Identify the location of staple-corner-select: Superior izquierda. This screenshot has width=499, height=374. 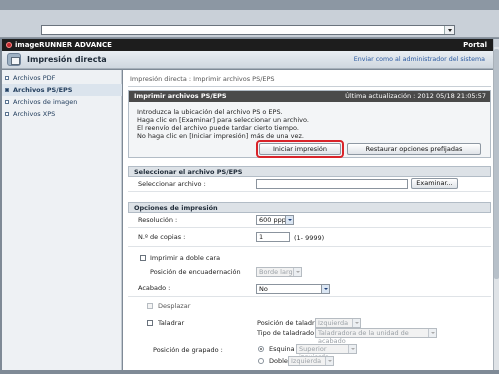
(326, 352).